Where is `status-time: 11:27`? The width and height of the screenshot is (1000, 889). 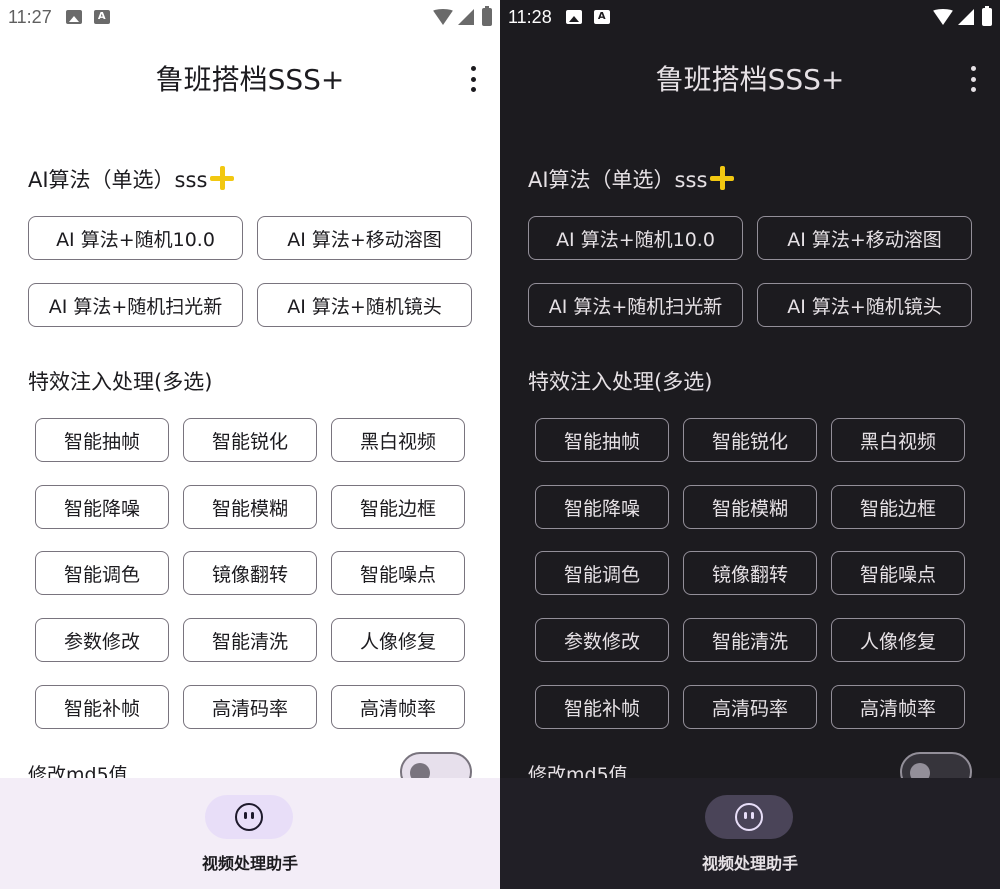 status-time: 11:27 is located at coordinates (30, 16).